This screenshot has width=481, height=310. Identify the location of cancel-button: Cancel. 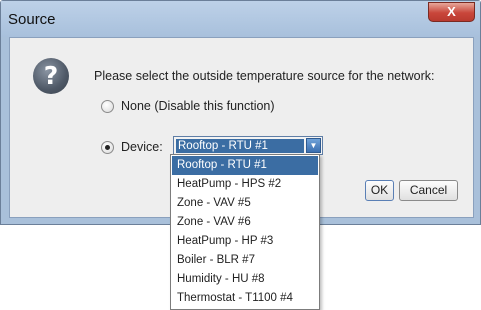
(428, 190).